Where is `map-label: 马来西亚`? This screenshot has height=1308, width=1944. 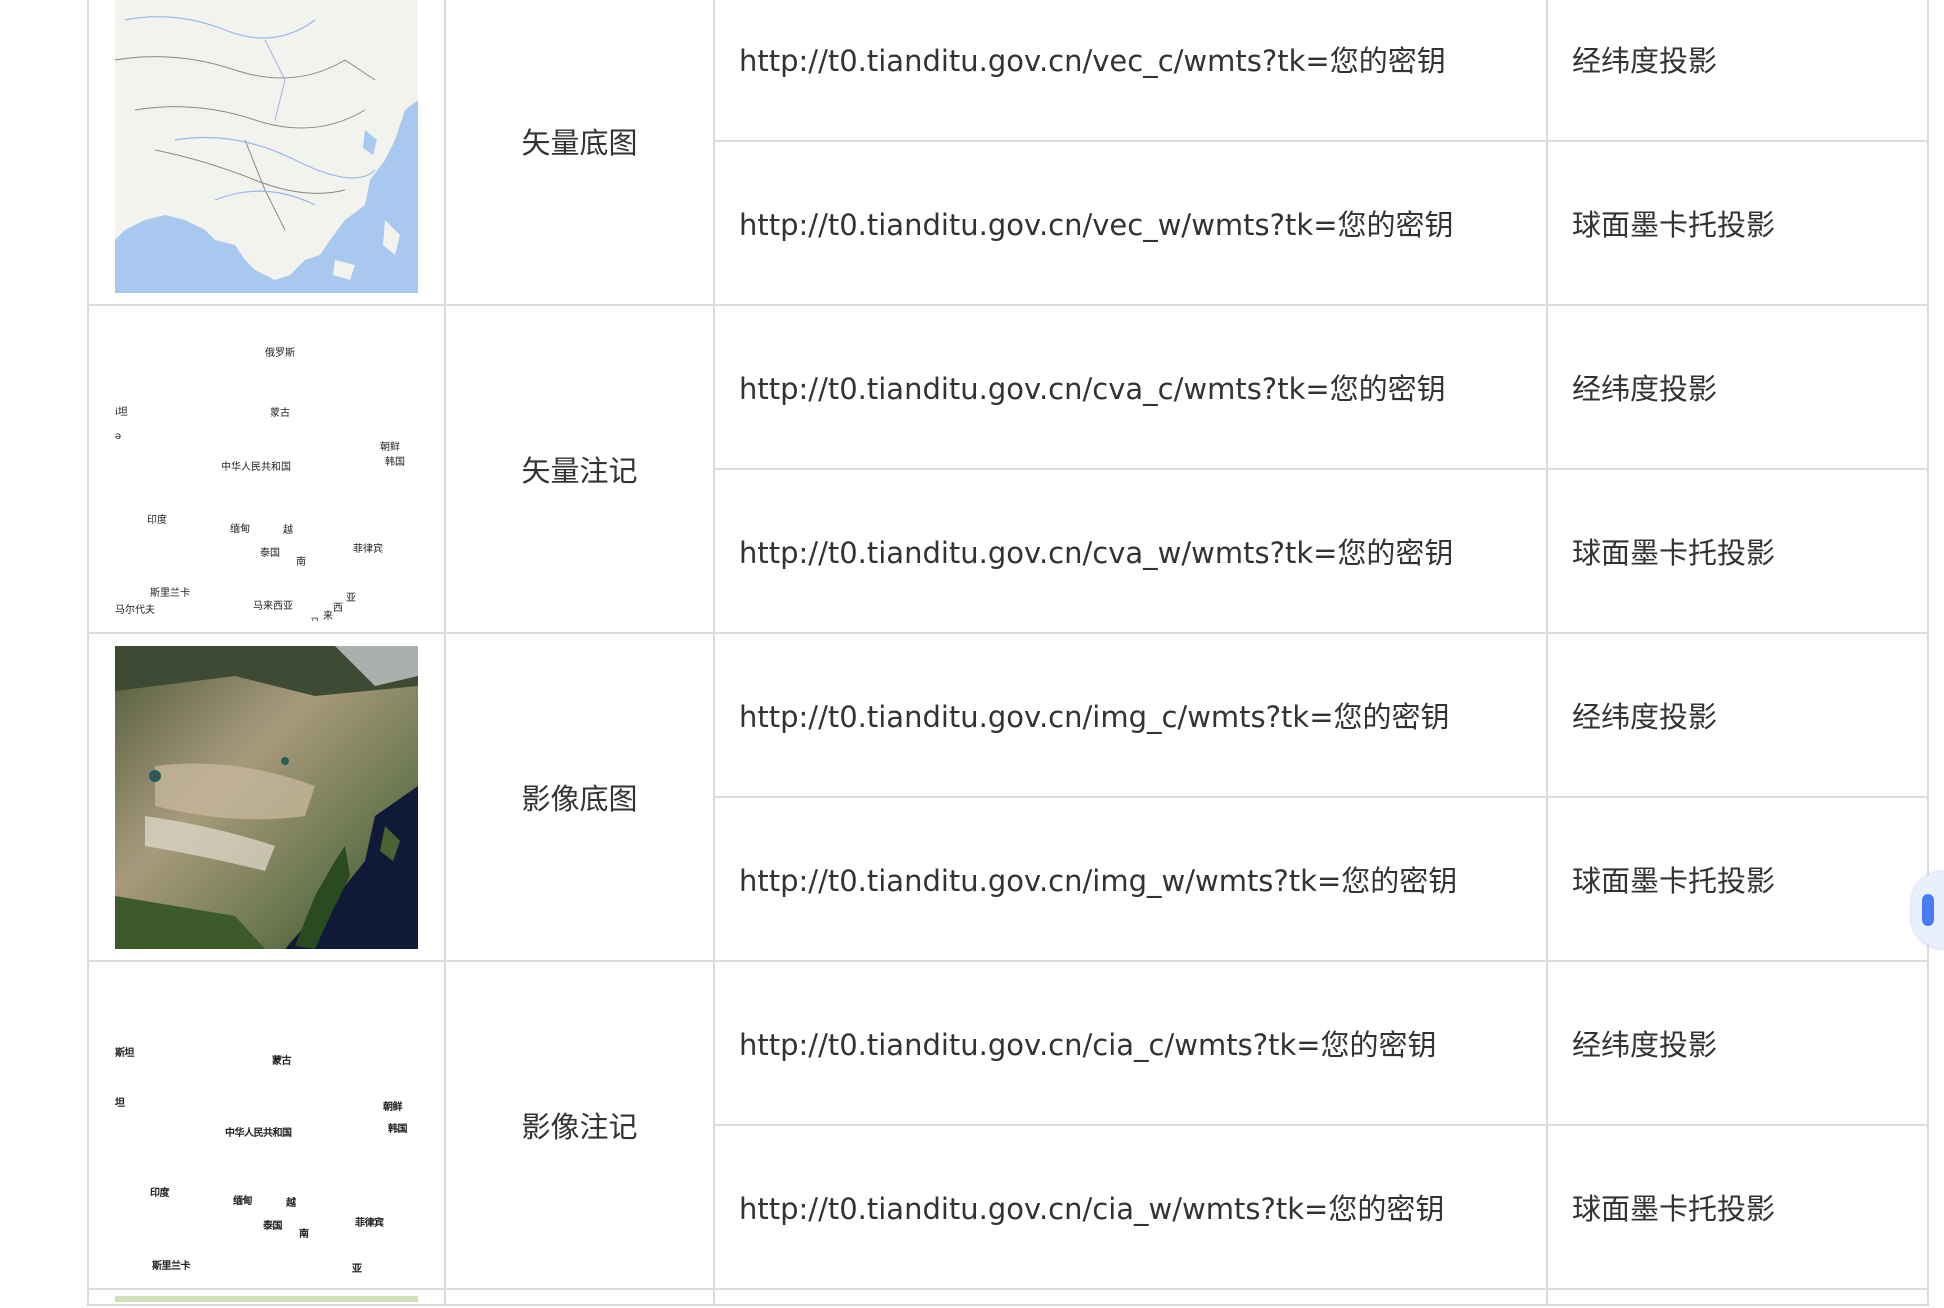
map-label: 马来西亚 is located at coordinates (273, 606).